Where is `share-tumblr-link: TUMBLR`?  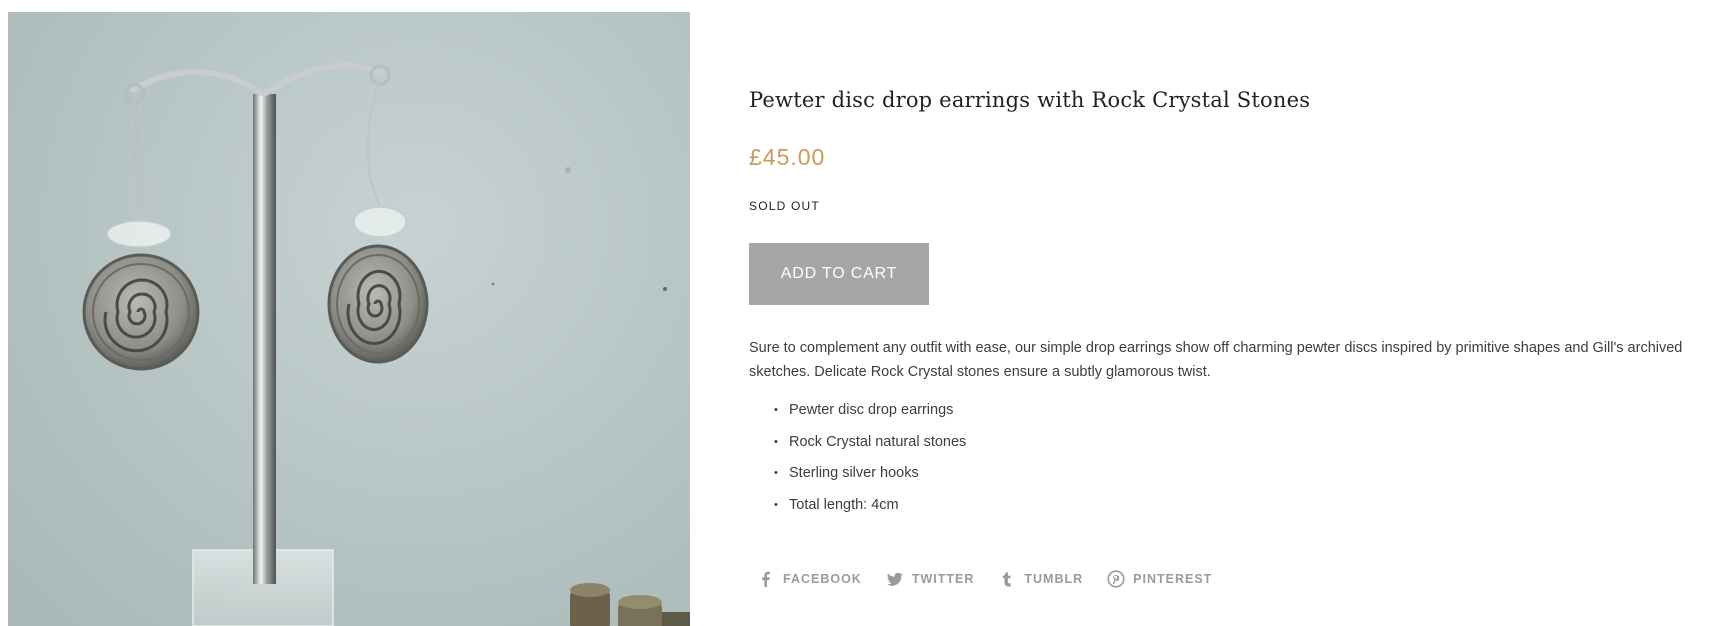
share-tumblr-link: TUMBLR is located at coordinates (1040, 579).